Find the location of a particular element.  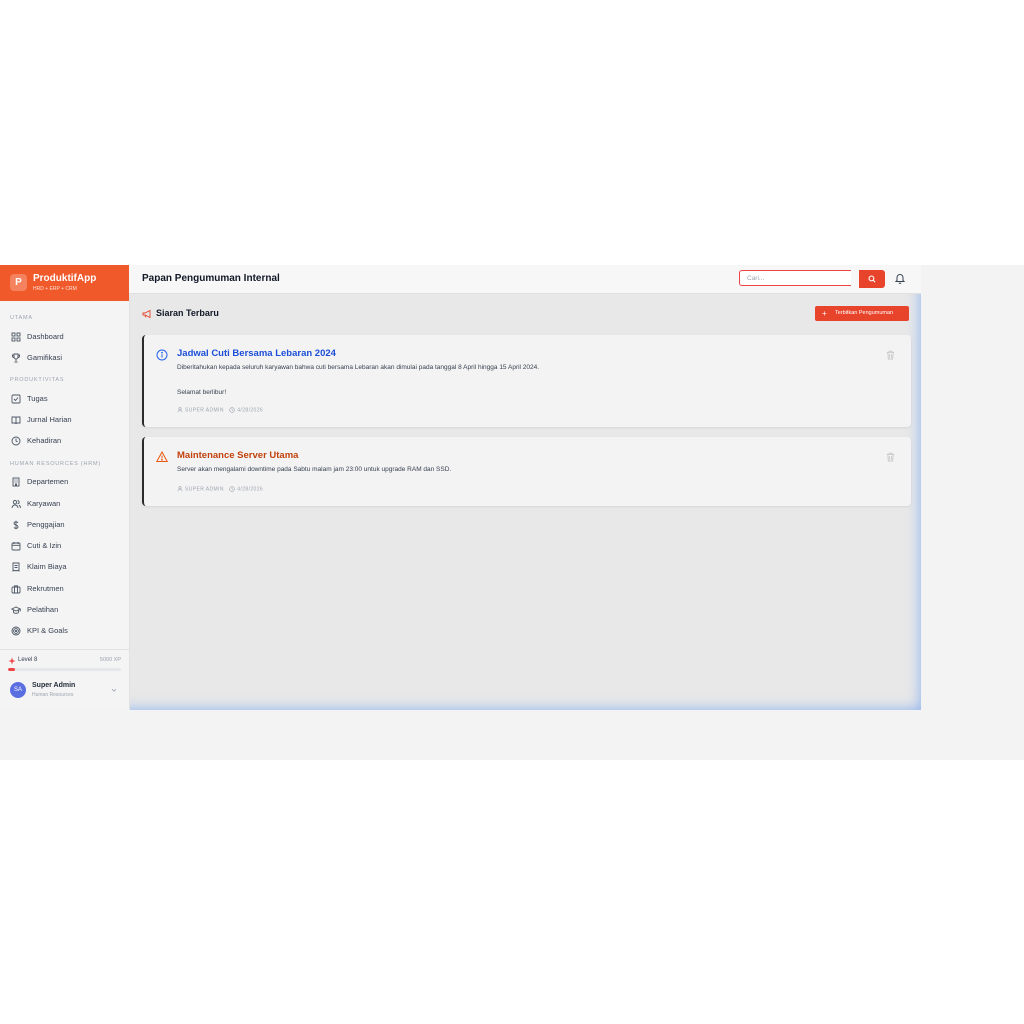

sidebar-item-klaim-biaya: Klaim Biaya is located at coordinates (65, 567).